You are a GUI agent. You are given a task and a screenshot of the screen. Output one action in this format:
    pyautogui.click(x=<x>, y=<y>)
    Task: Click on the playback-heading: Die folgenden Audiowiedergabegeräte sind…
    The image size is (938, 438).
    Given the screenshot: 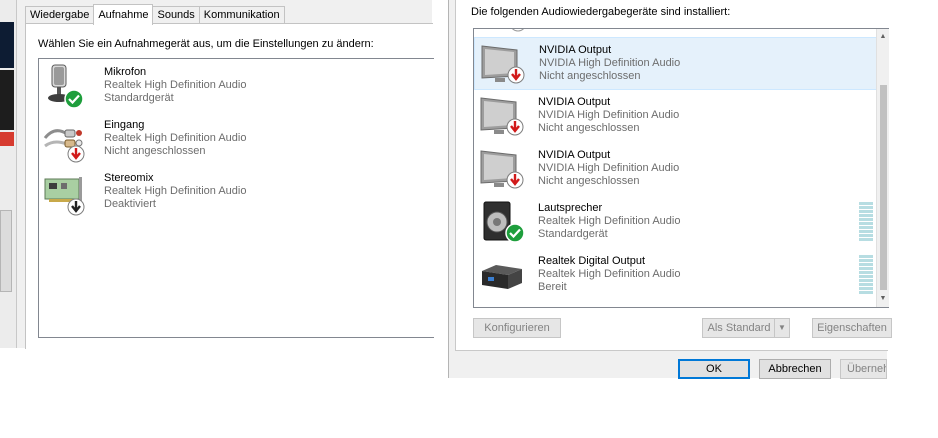 What is the action you would take?
    pyautogui.click(x=601, y=12)
    